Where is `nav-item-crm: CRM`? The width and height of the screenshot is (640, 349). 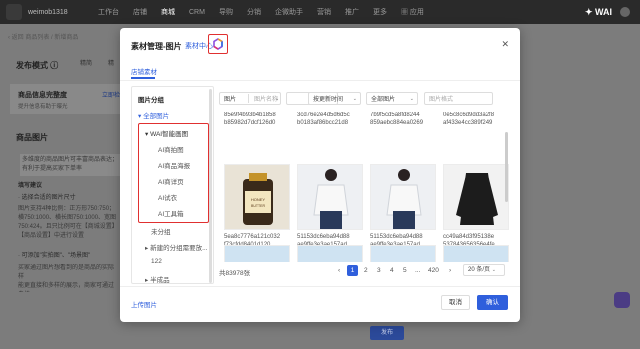 nav-item-crm: CRM is located at coordinates (197, 12).